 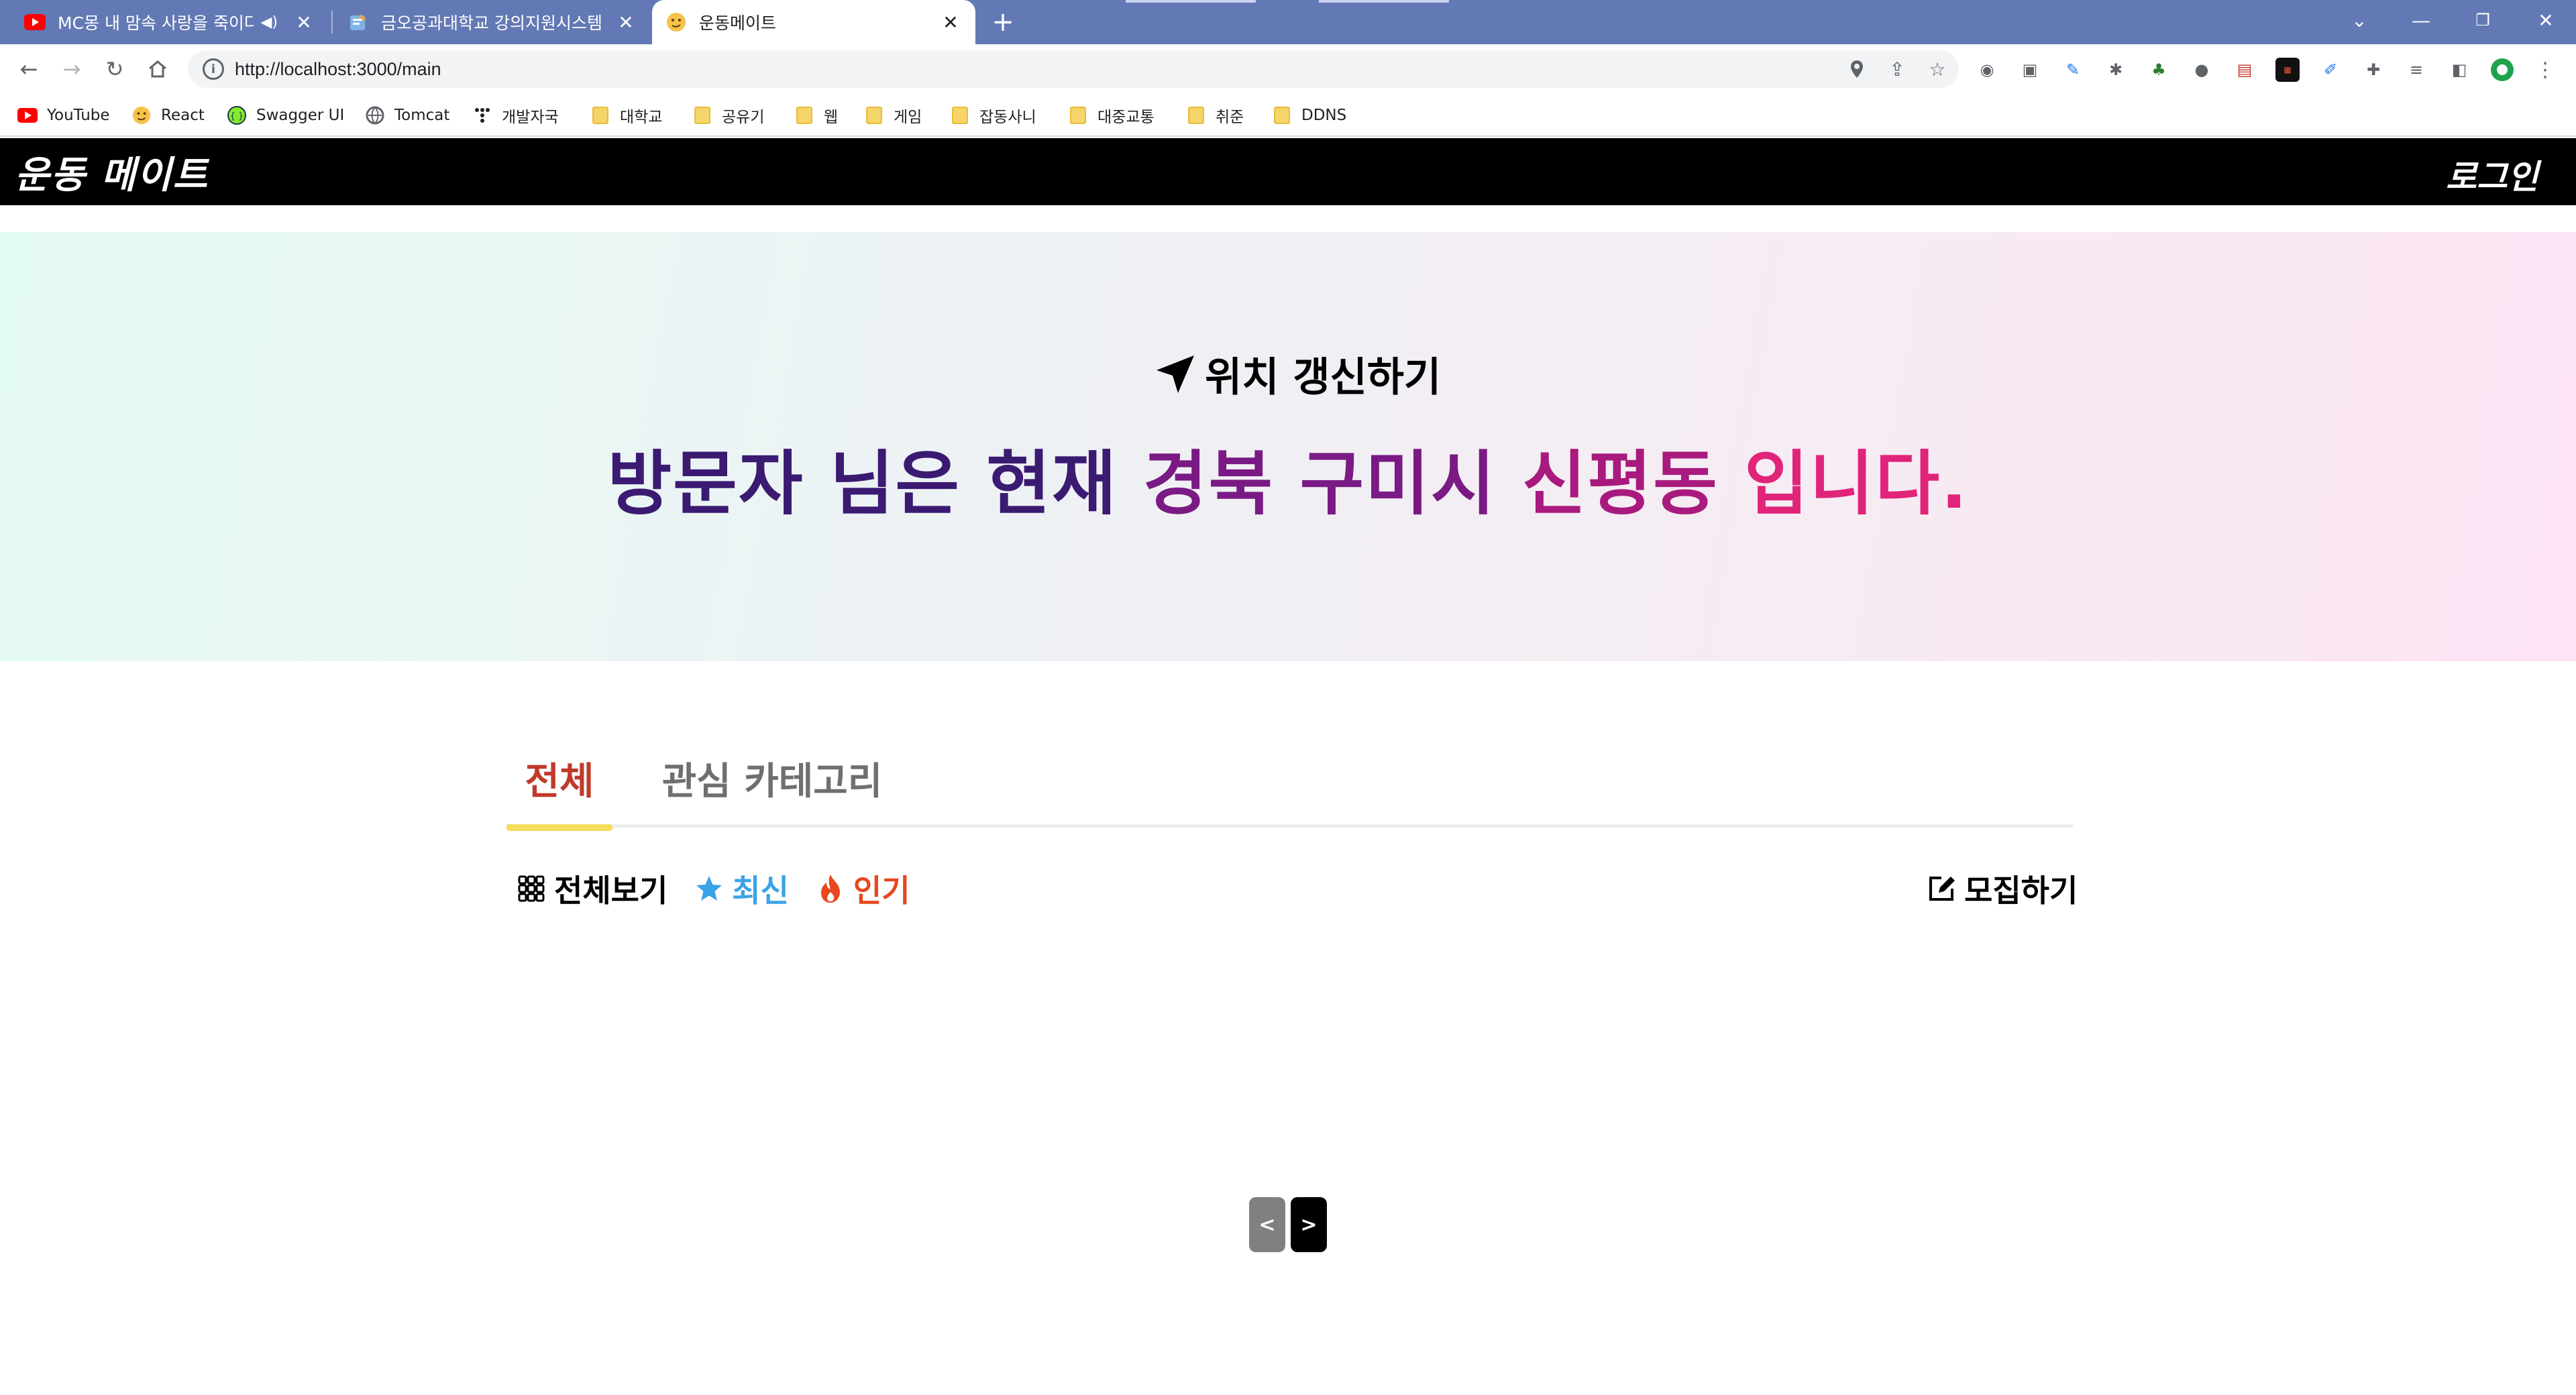 What do you see at coordinates (183, 115) in the screenshot?
I see `bookmark-label: React` at bounding box center [183, 115].